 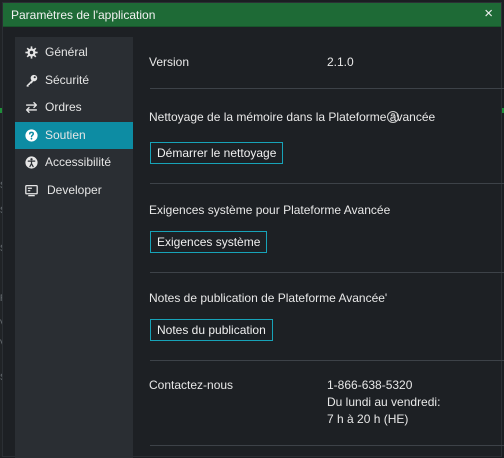 I want to click on sidebar-item-security: Sécurité, so click(x=74, y=80).